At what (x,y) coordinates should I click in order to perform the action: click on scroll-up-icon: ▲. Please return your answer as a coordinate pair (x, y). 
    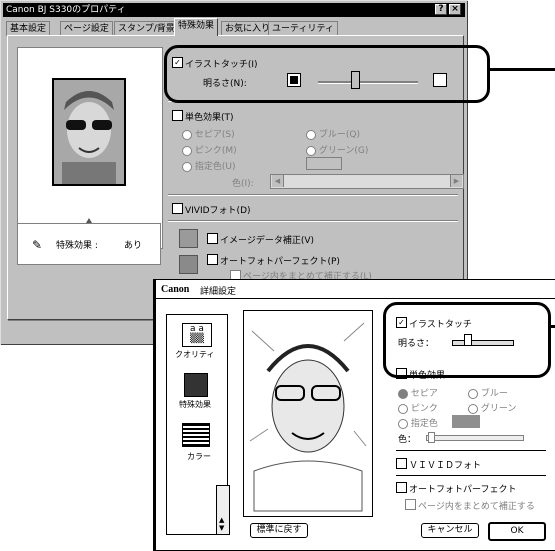
    Looking at the image, I should click on (221, 520).